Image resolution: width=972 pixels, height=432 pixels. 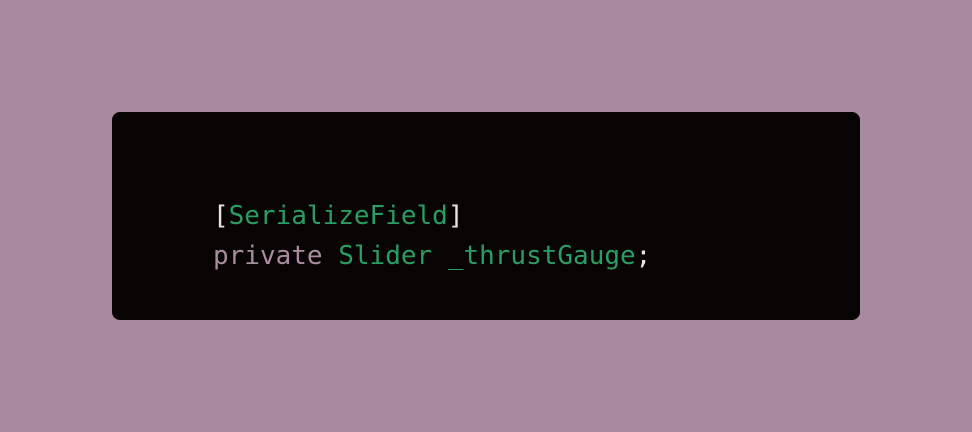 I want to click on access-modifier: private, so click(x=268, y=256).